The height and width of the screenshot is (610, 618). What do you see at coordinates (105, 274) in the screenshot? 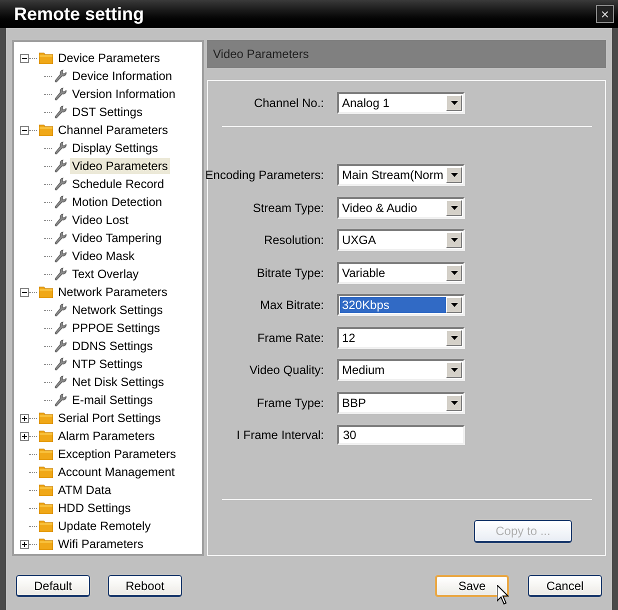
I see `tree-item: Text Overlay` at bounding box center [105, 274].